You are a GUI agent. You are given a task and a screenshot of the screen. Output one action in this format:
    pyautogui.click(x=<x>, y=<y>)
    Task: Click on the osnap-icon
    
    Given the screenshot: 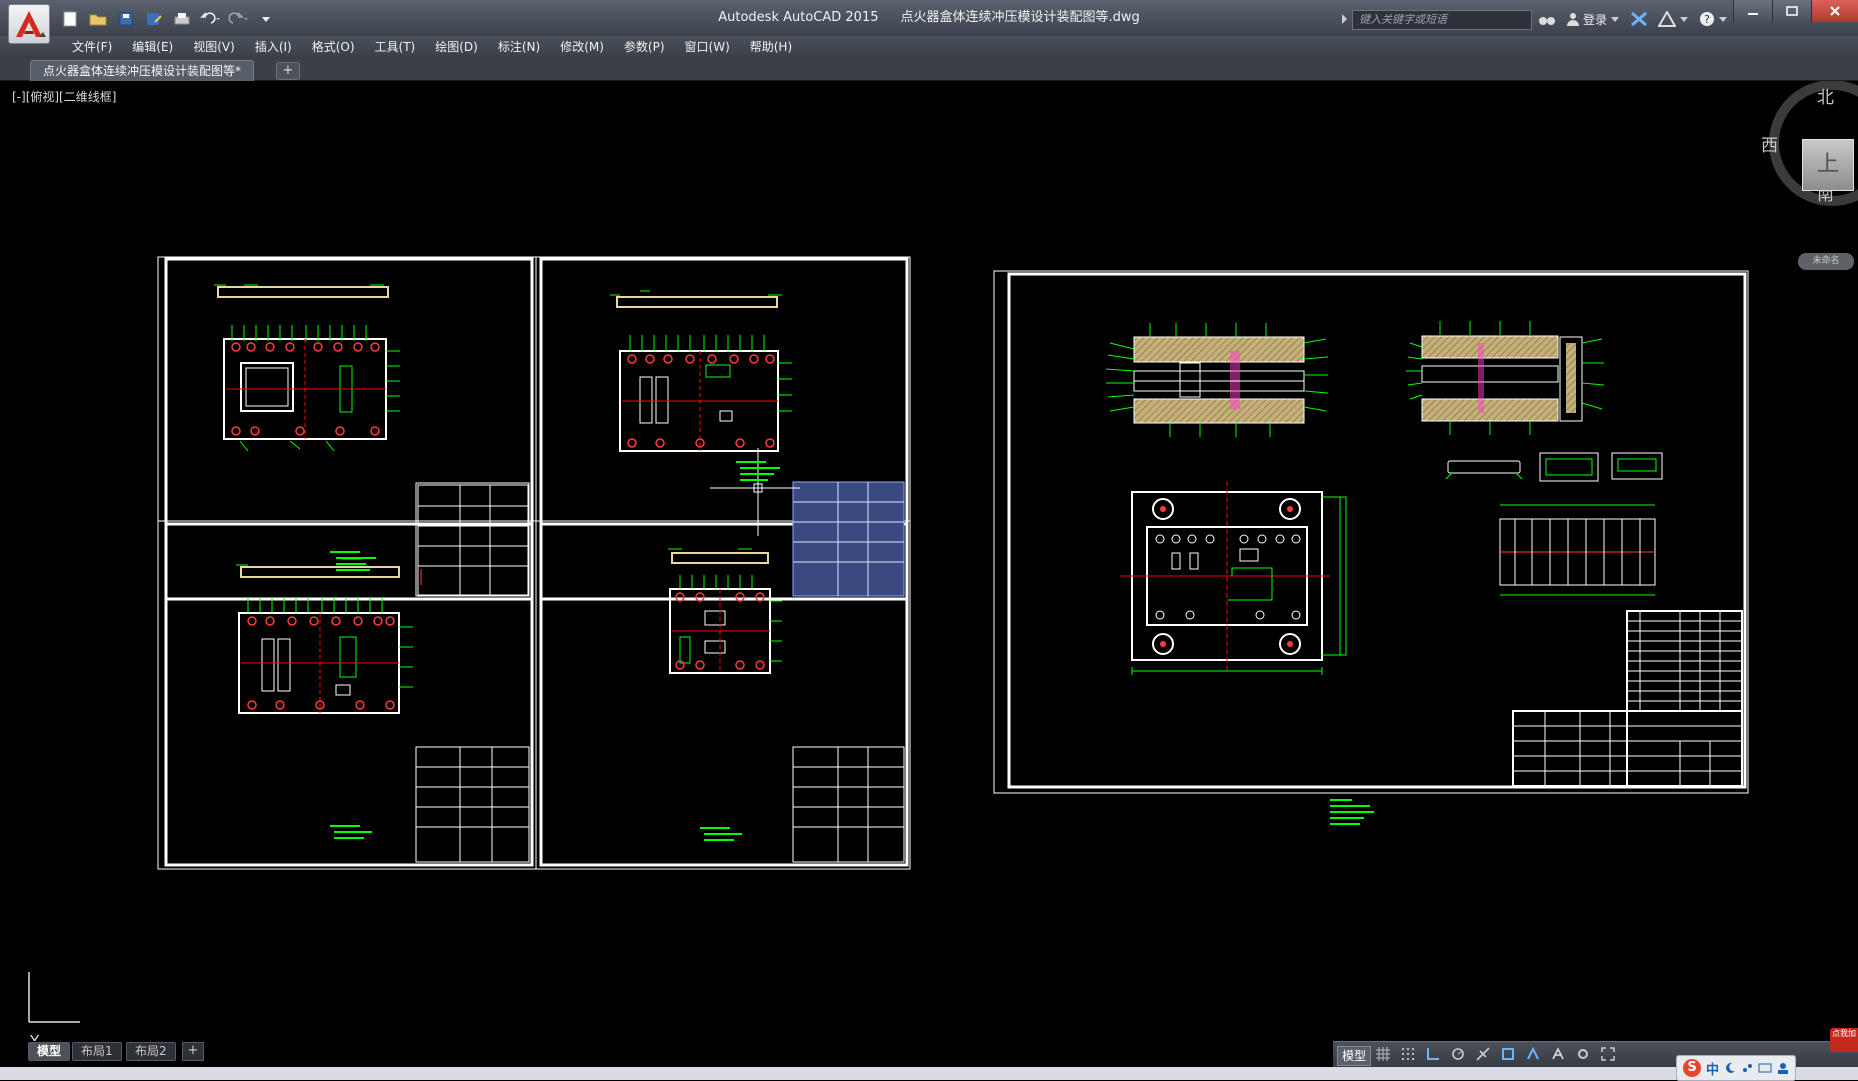 What is the action you would take?
    pyautogui.click(x=1483, y=1054)
    